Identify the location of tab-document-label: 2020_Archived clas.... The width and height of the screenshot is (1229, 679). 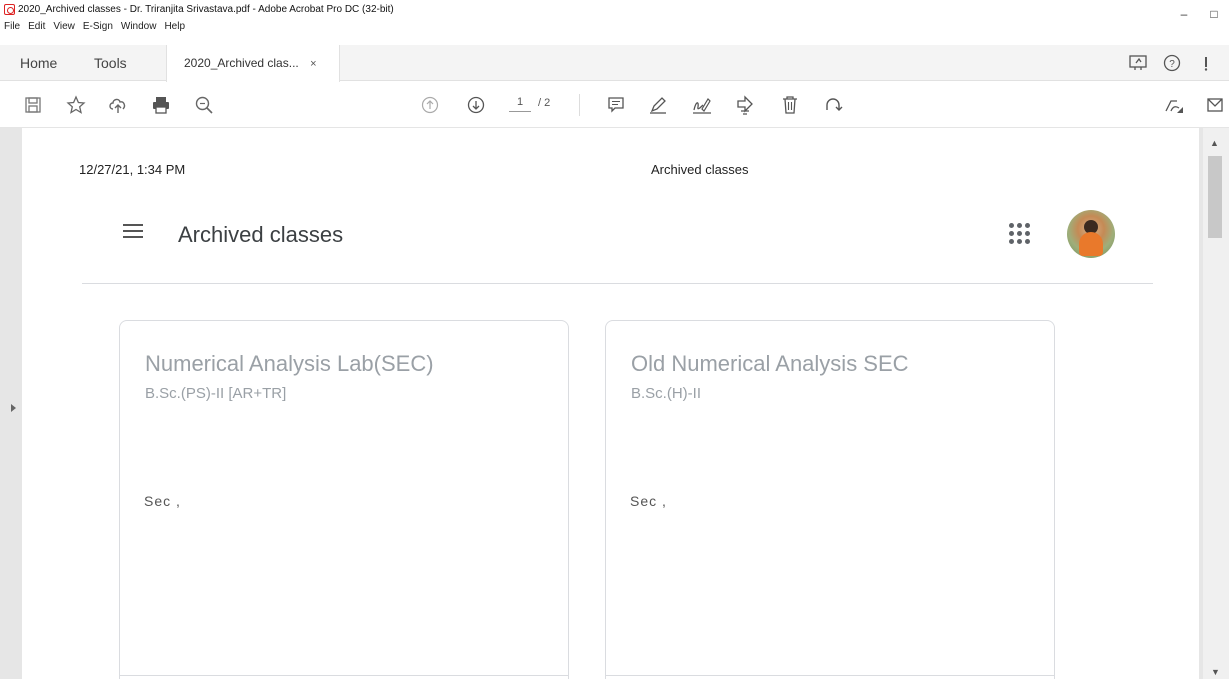
(241, 63).